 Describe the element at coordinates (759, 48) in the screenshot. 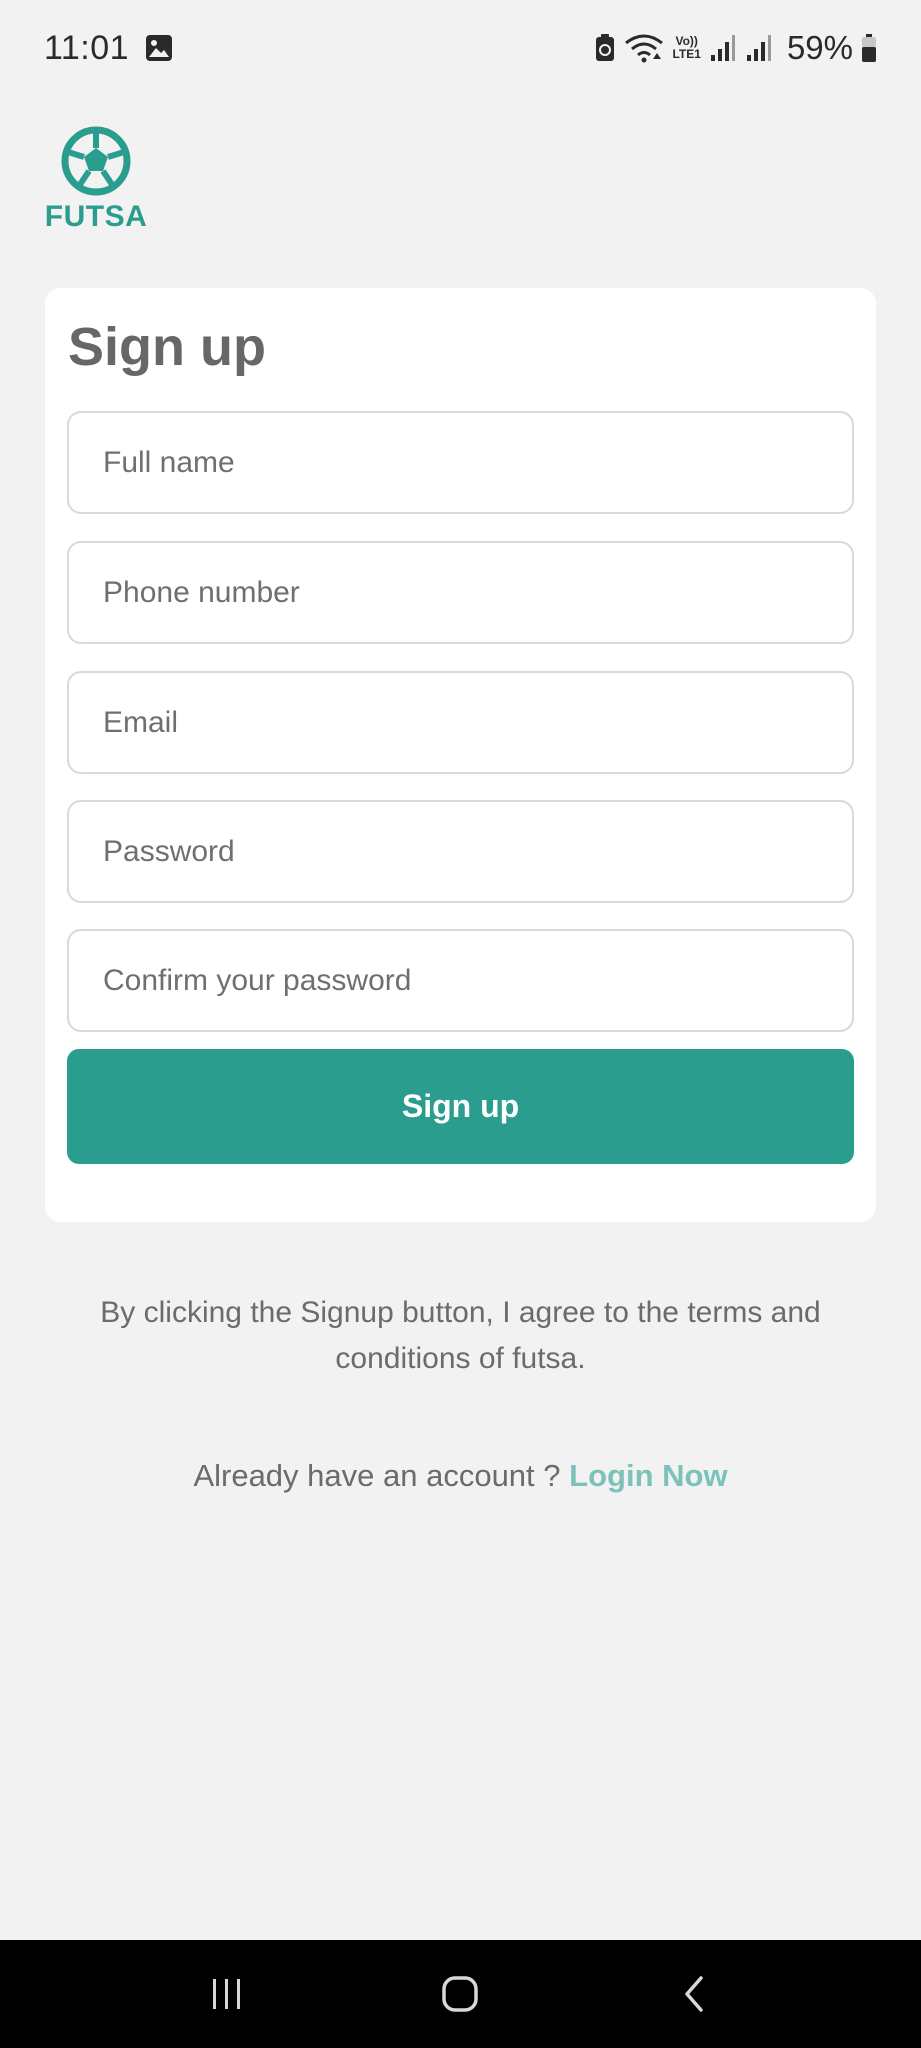

I see `signal-icon-sim2` at that location.